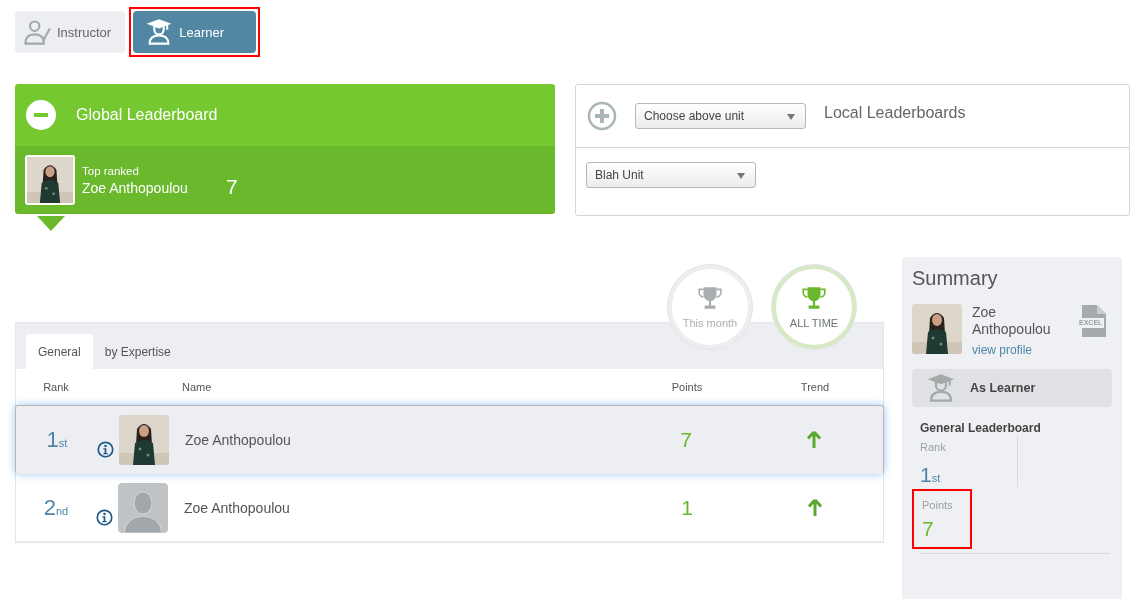 The image size is (1135, 614). Describe the element at coordinates (59, 351) in the screenshot. I see `table-tab: General` at that location.